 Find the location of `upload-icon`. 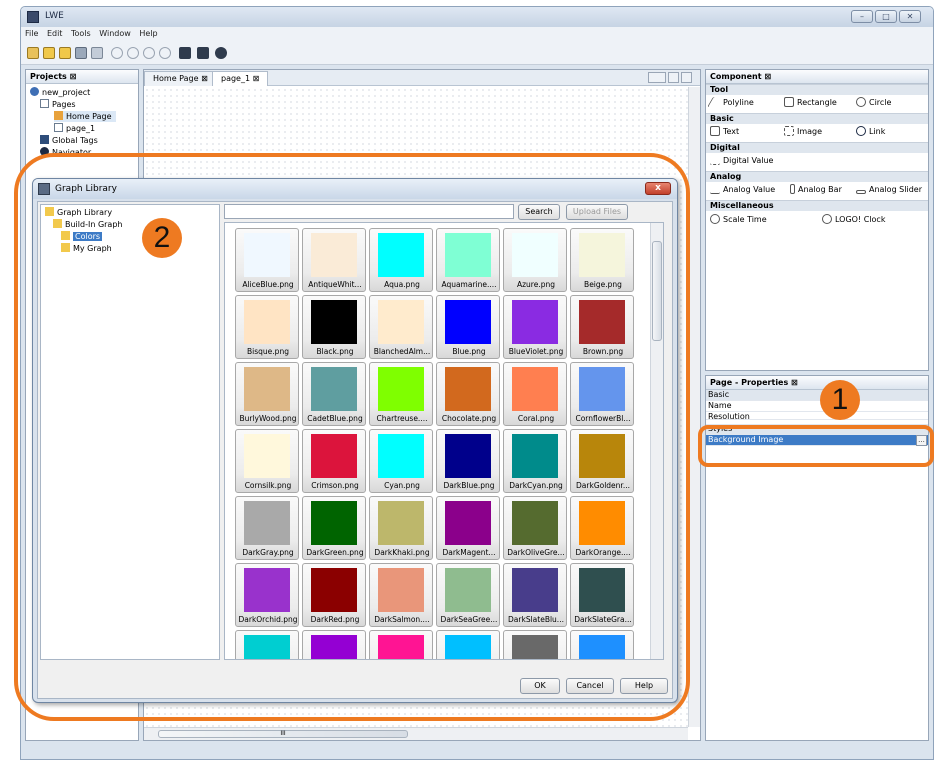

upload-icon is located at coordinates (203, 53).